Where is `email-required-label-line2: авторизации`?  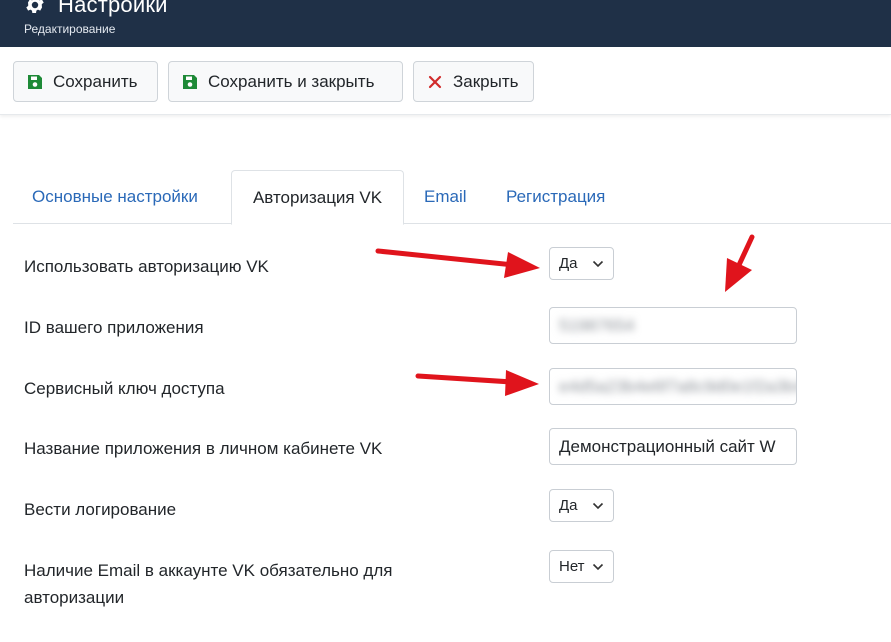
email-required-label-line2: авторизации is located at coordinates (74, 597).